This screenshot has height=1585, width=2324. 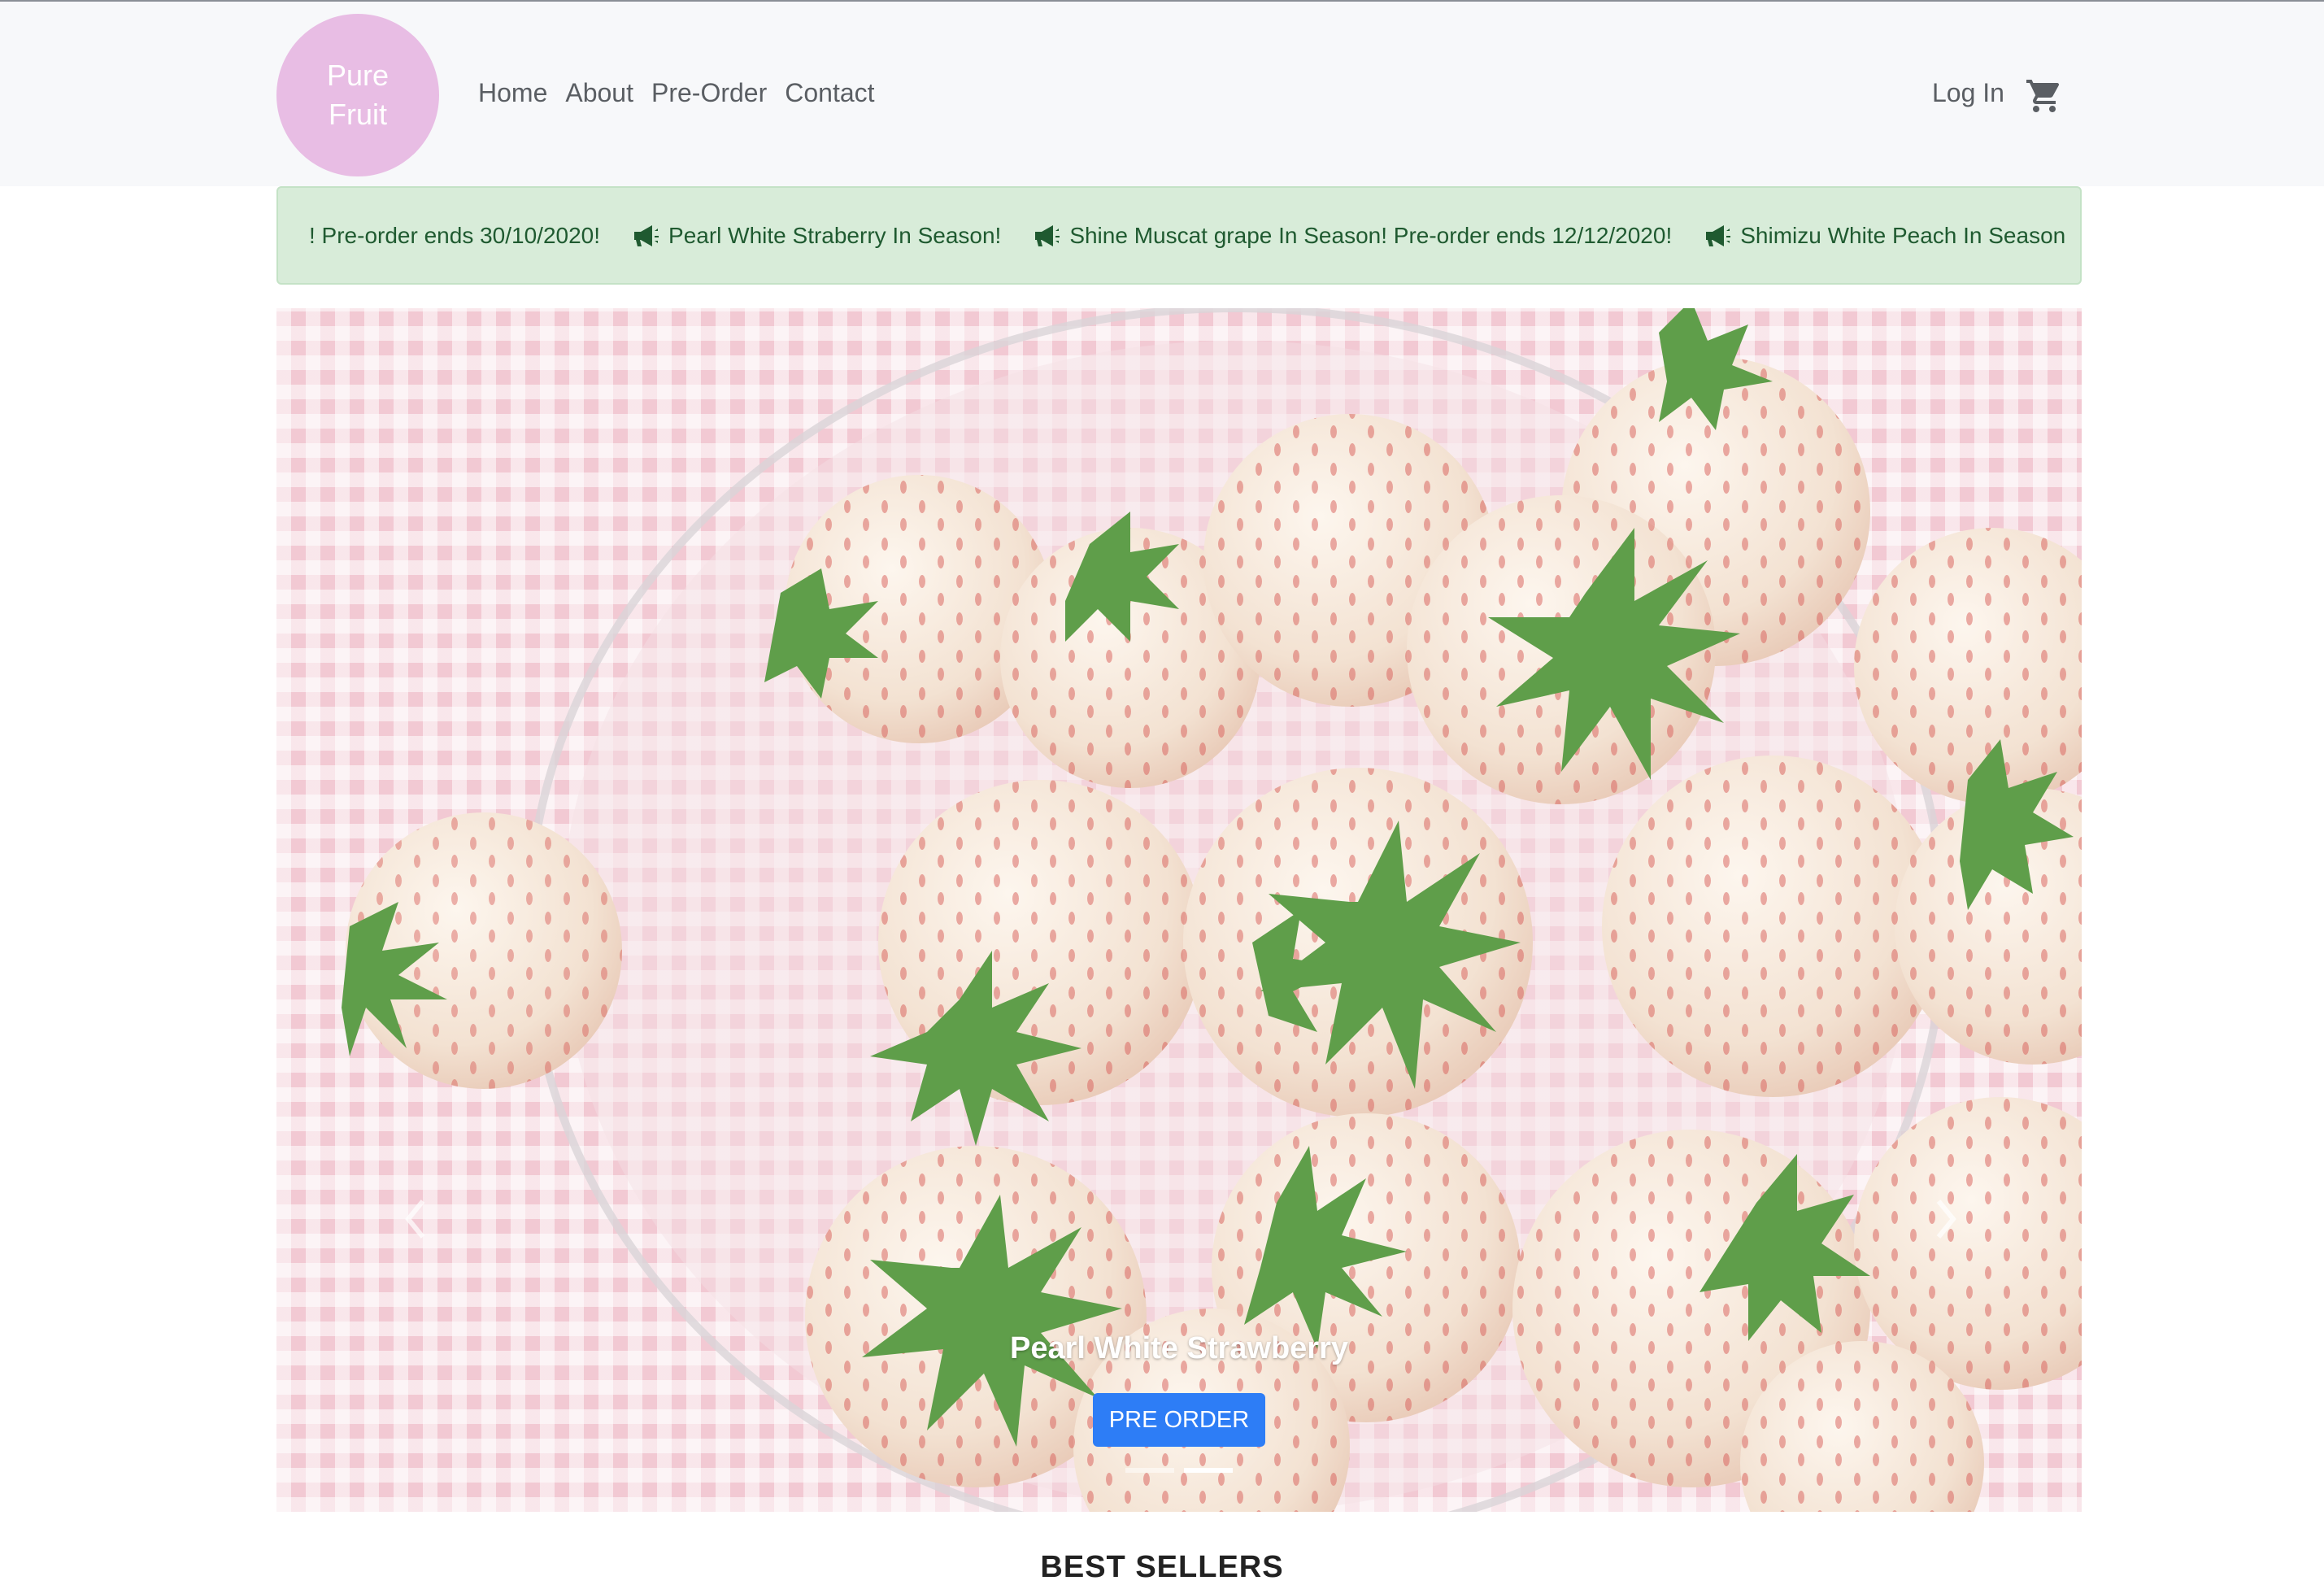 I want to click on logo: Pure Fruit, so click(x=357, y=95).